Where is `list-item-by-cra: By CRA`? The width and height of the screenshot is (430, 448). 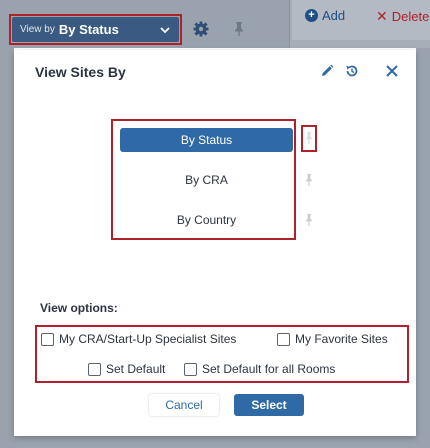 list-item-by-cra: By CRA is located at coordinates (206, 180).